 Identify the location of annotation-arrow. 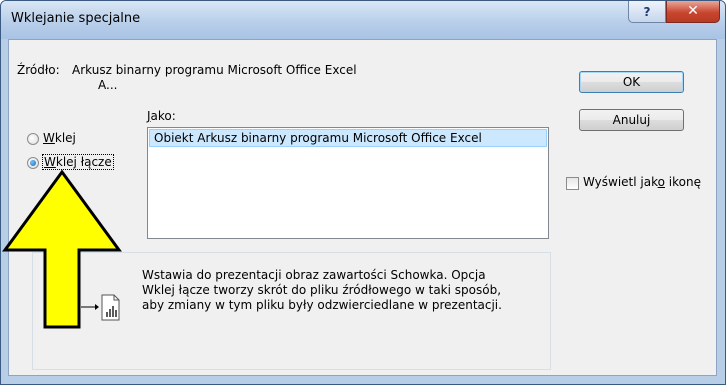
(62, 249).